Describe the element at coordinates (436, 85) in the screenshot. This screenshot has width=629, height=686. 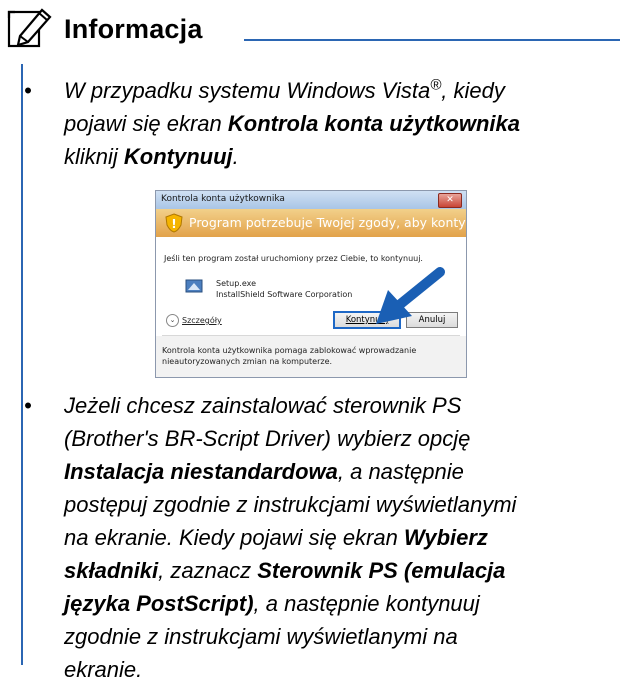
I see `text-segment: ®` at that location.